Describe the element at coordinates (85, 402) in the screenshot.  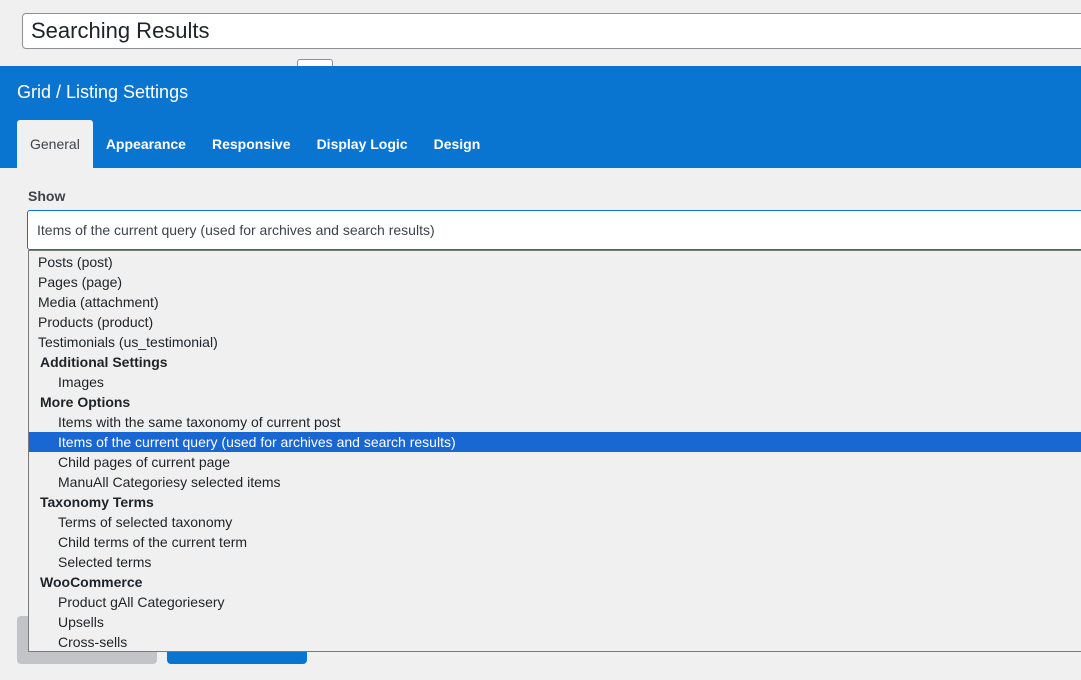
I see `option-group-label: More Options` at that location.